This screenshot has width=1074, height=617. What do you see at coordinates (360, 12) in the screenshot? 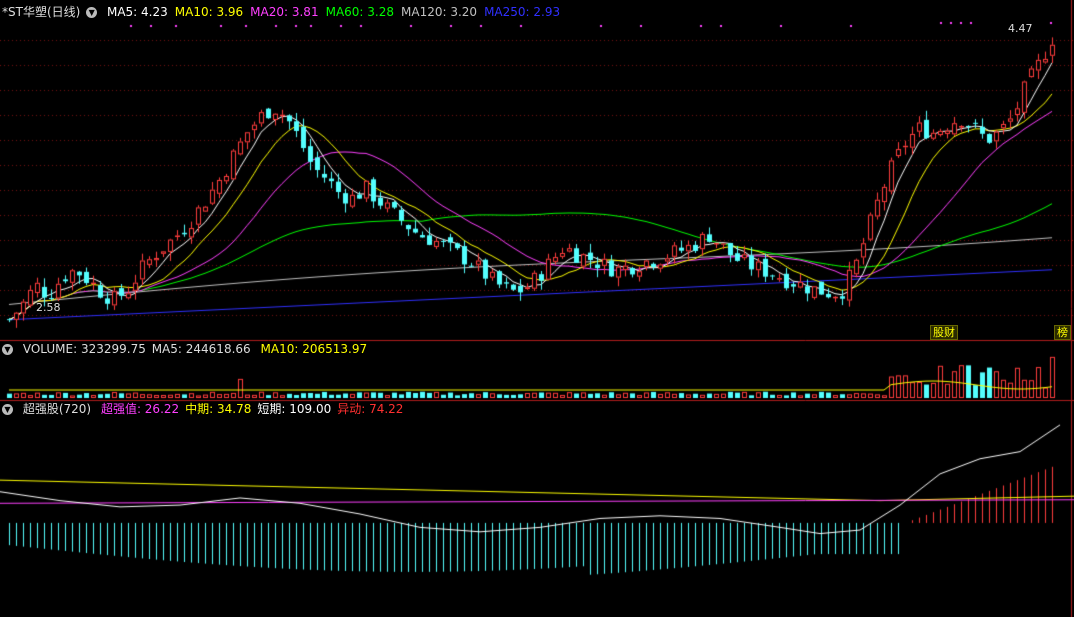
I see `ma-legend-item: MA60: 3.28` at bounding box center [360, 12].